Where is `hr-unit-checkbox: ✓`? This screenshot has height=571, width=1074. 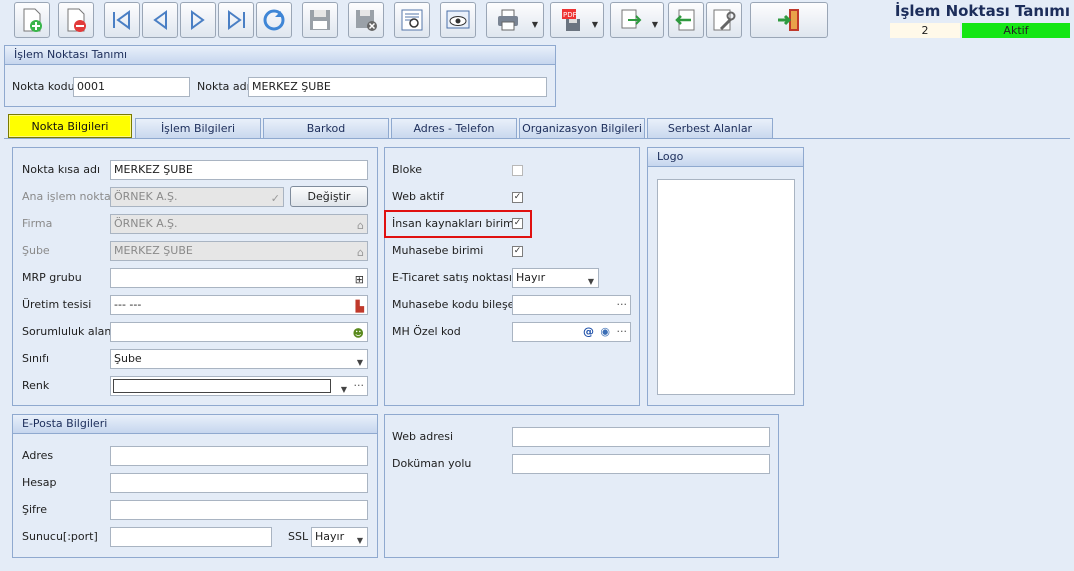 hr-unit-checkbox: ✓ is located at coordinates (517, 223).